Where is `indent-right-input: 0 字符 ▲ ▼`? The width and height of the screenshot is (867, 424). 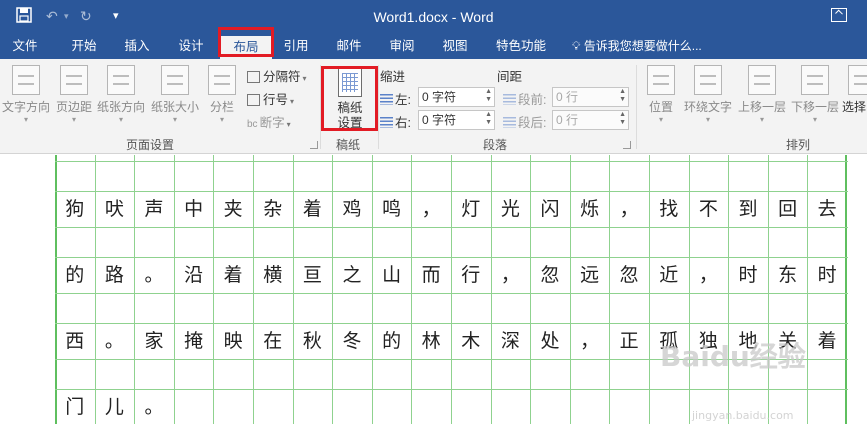 indent-right-input: 0 字符 ▲ ▼ is located at coordinates (456, 120).